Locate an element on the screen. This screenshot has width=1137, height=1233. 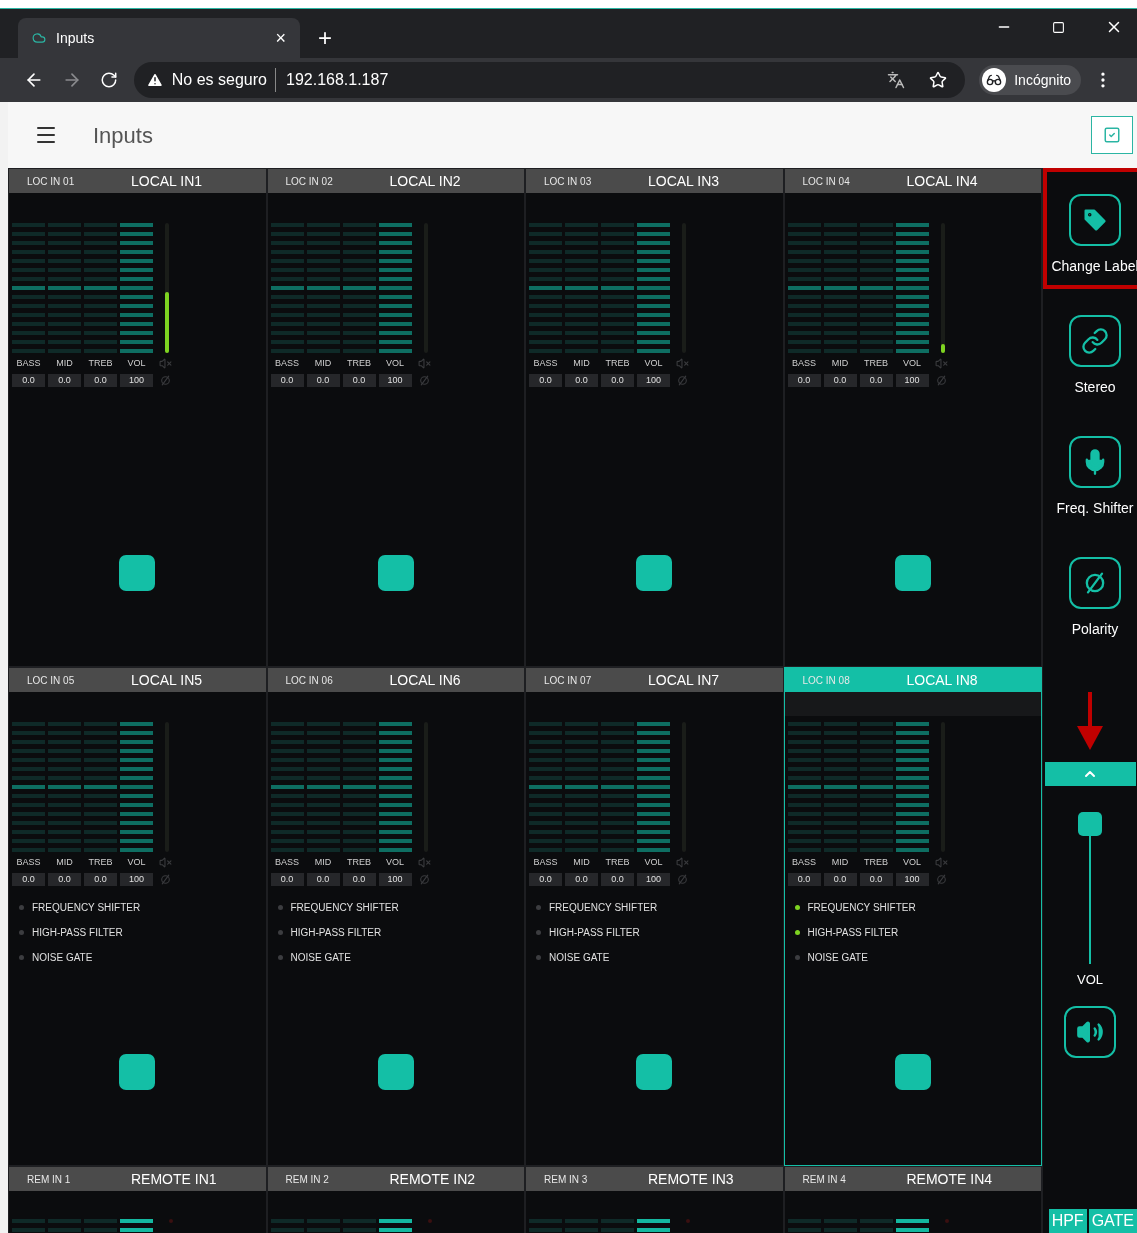
maximize-icon is located at coordinates (1058, 27).